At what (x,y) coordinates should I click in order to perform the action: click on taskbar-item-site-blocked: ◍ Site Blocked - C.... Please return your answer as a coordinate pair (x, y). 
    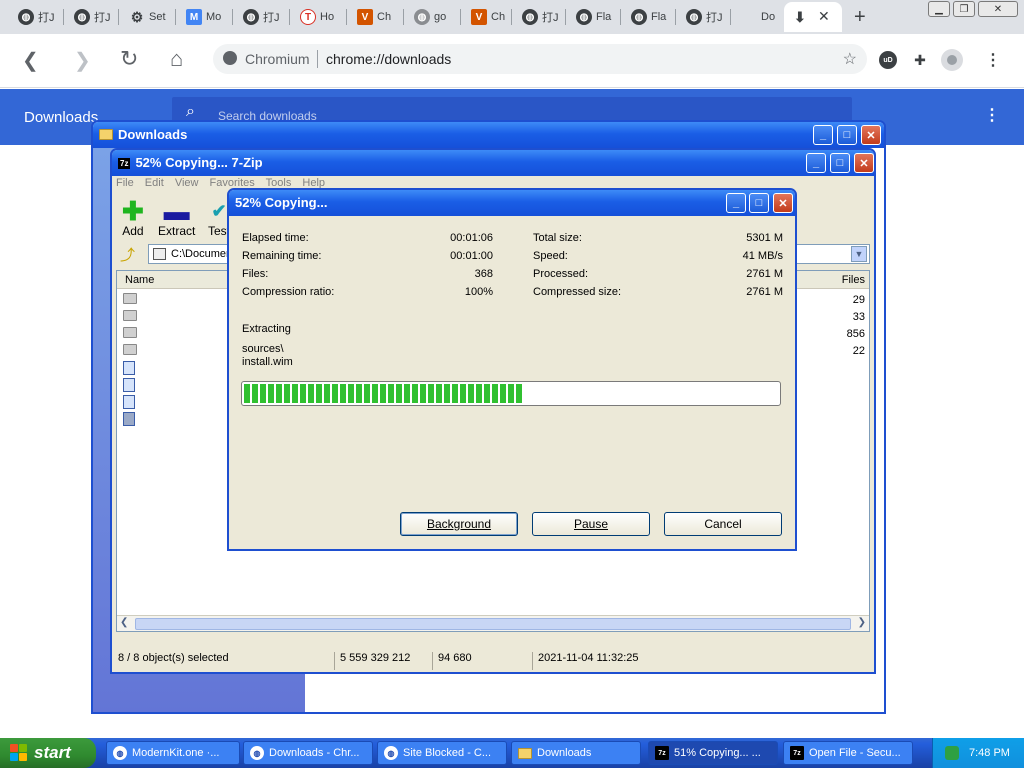
    Looking at the image, I should click on (442, 753).